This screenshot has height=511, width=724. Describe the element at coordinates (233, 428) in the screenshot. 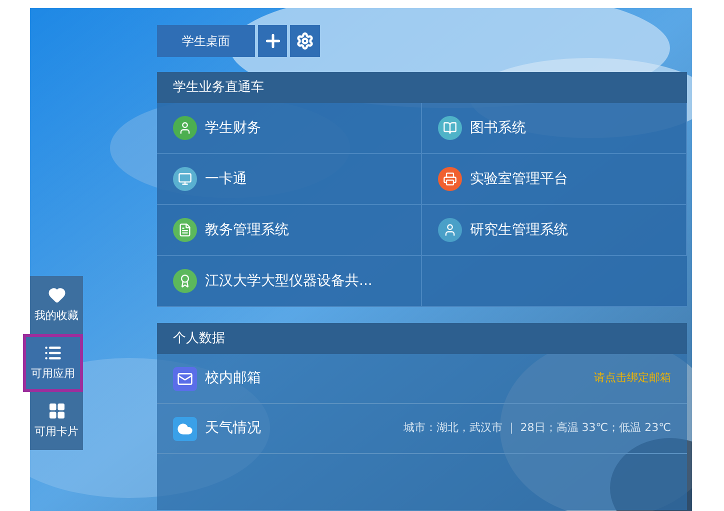

I see `row-label: 天气情况` at that location.